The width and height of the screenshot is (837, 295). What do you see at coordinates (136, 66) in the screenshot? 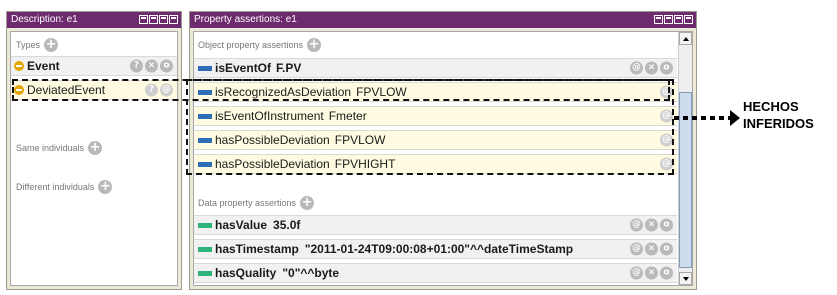
I see `explain-icon: ?` at bounding box center [136, 66].